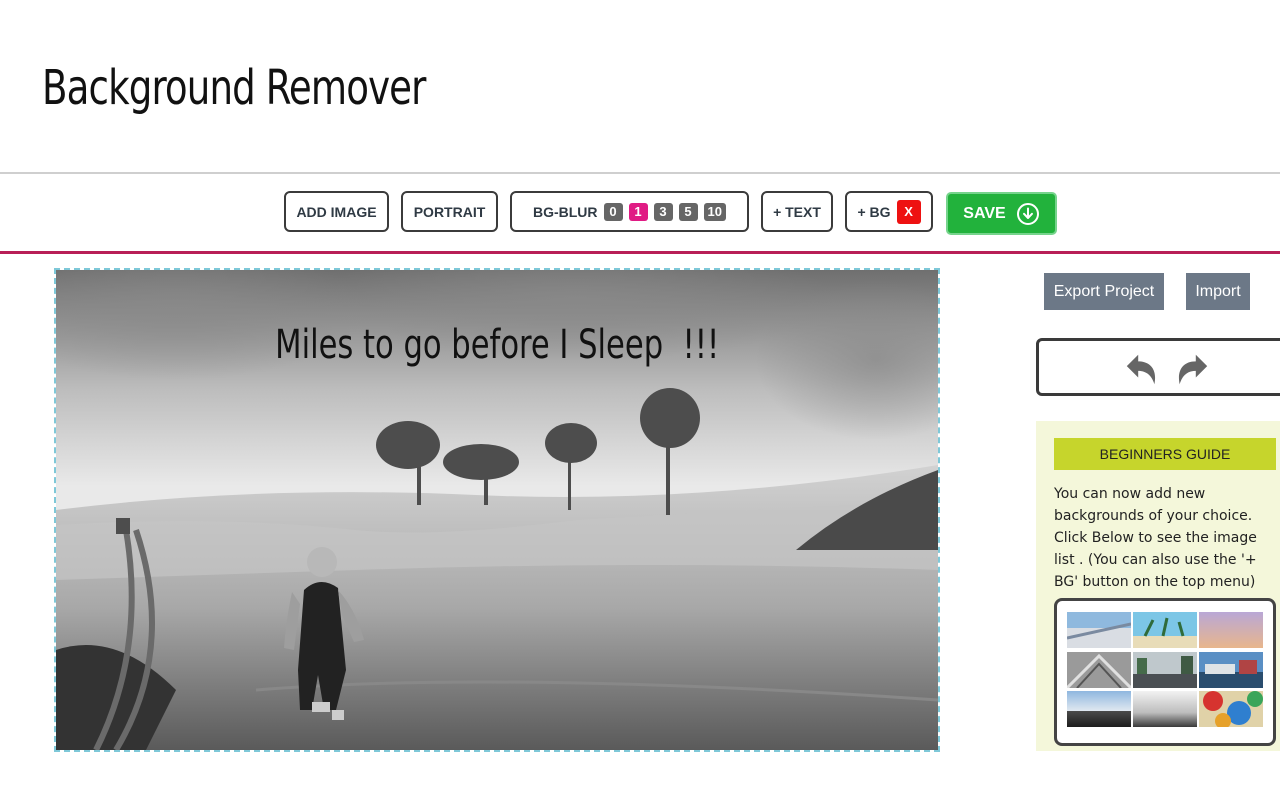 The width and height of the screenshot is (1280, 800). What do you see at coordinates (1218, 291) in the screenshot?
I see `import-button: Import` at bounding box center [1218, 291].